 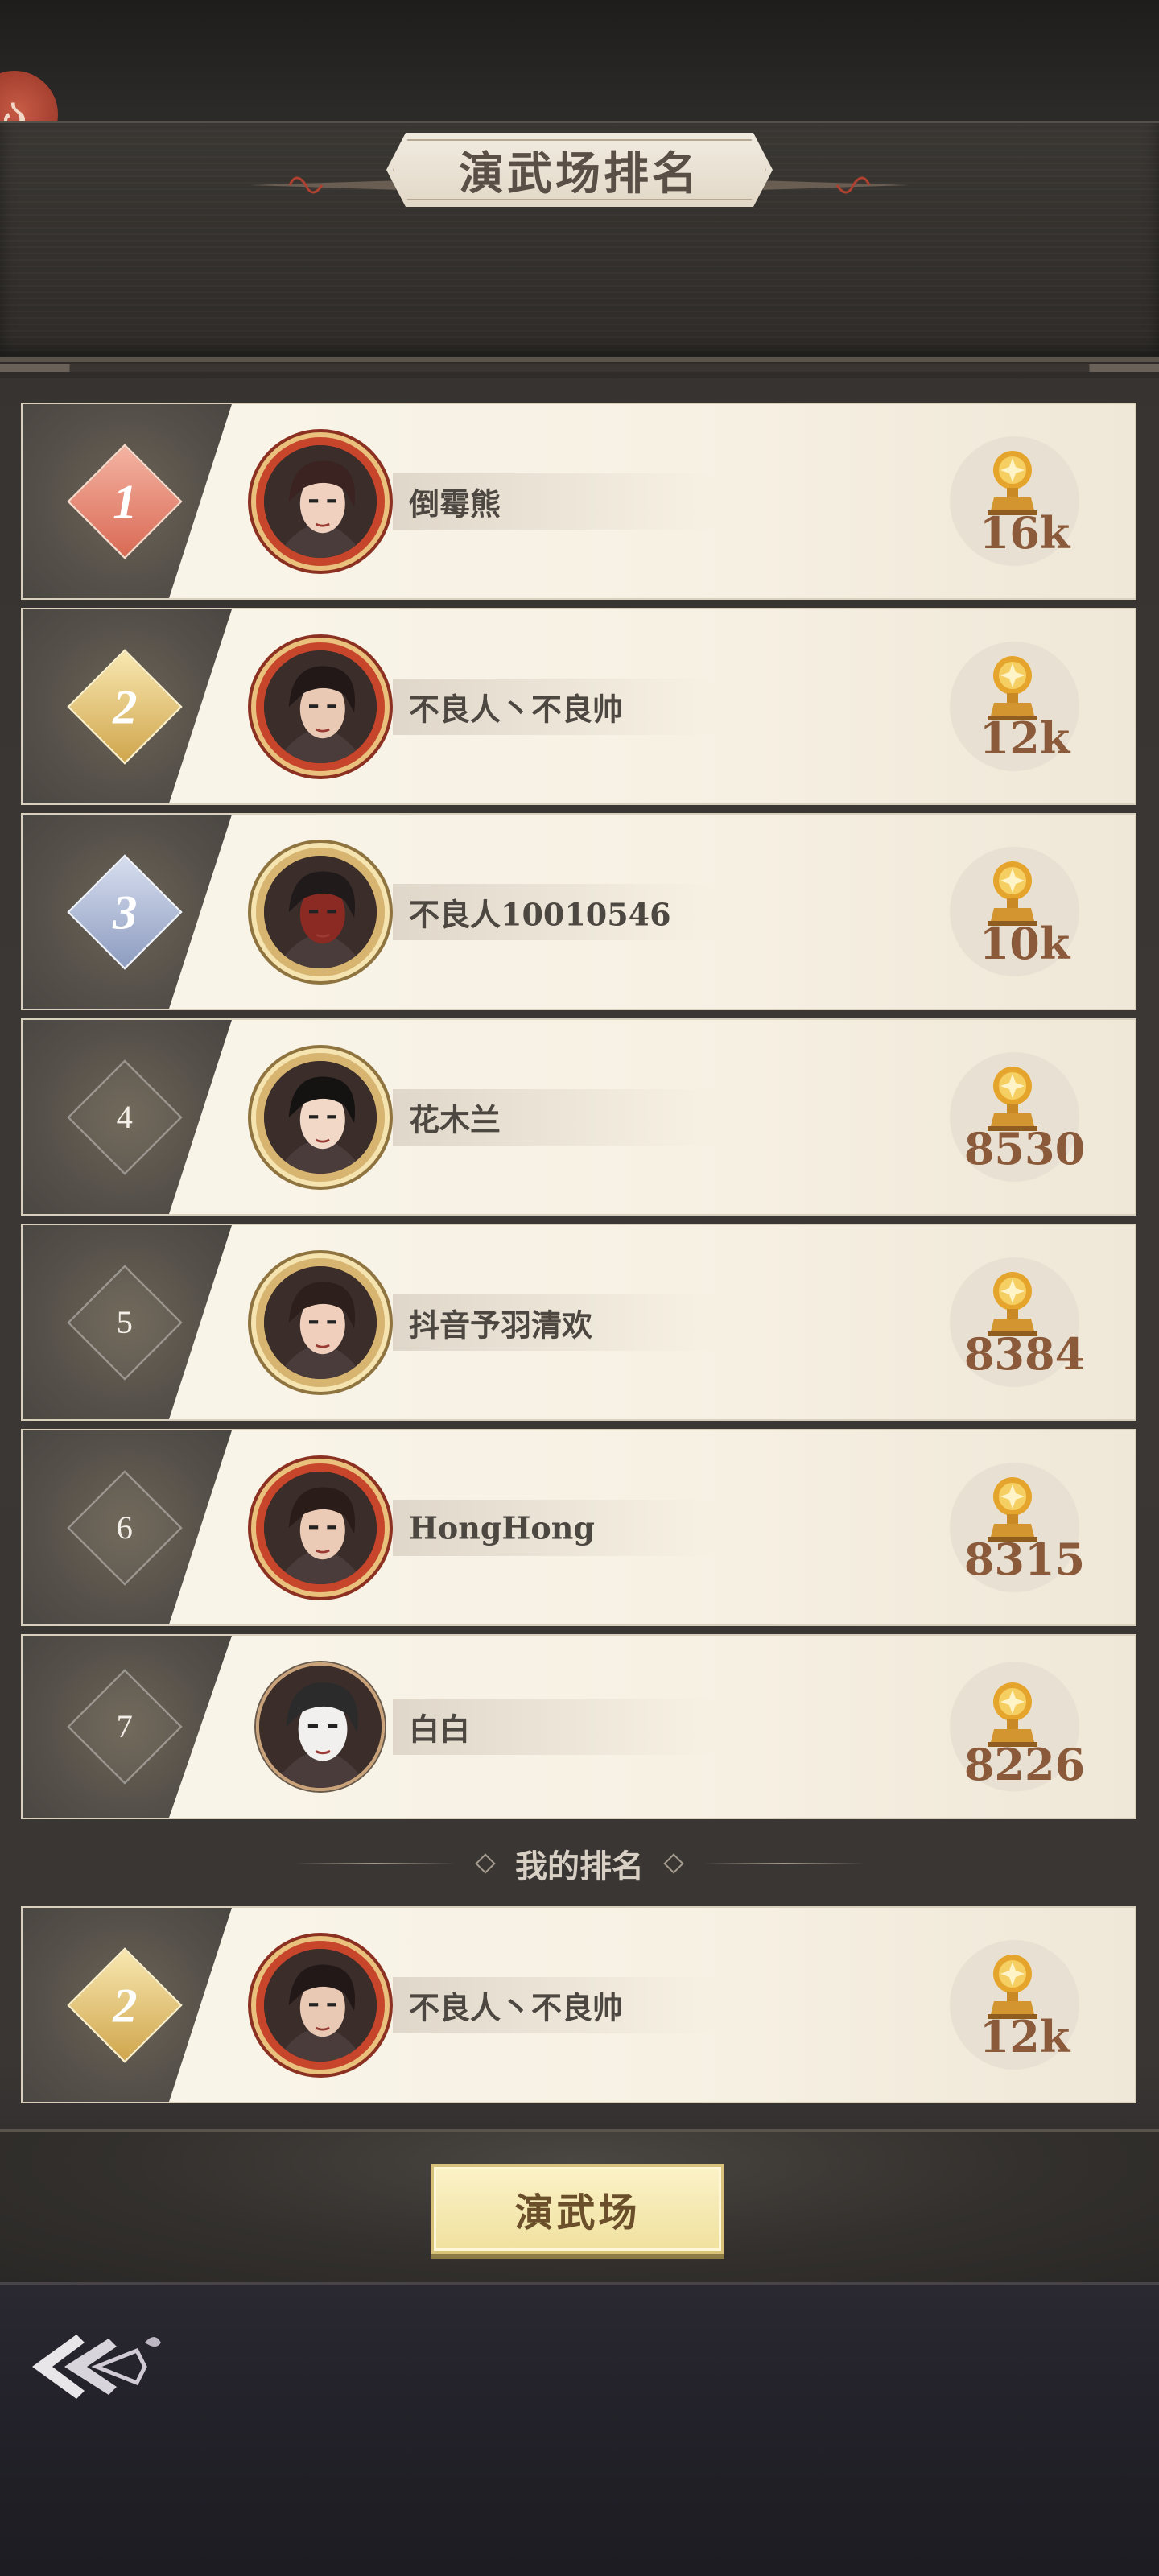 I want to click on header: ა 演武场排名, so click(x=579, y=189).